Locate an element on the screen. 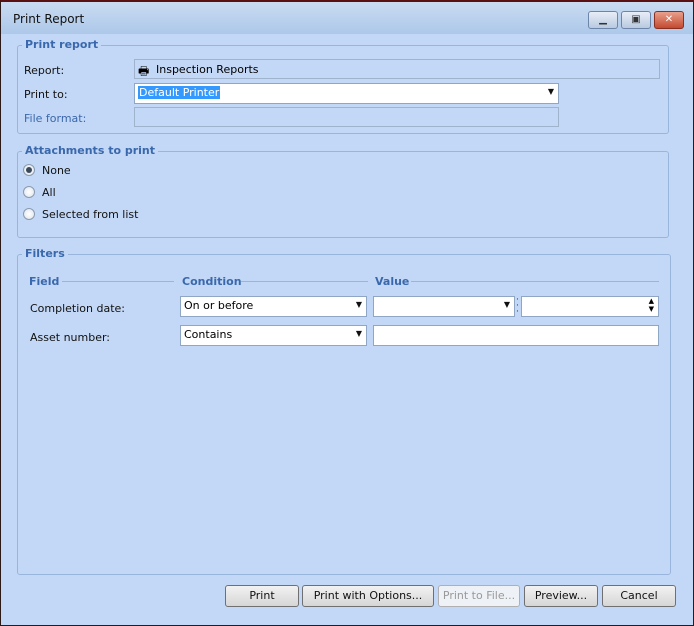 This screenshot has height=626, width=694. file-format-label: File format: is located at coordinates (55, 118).